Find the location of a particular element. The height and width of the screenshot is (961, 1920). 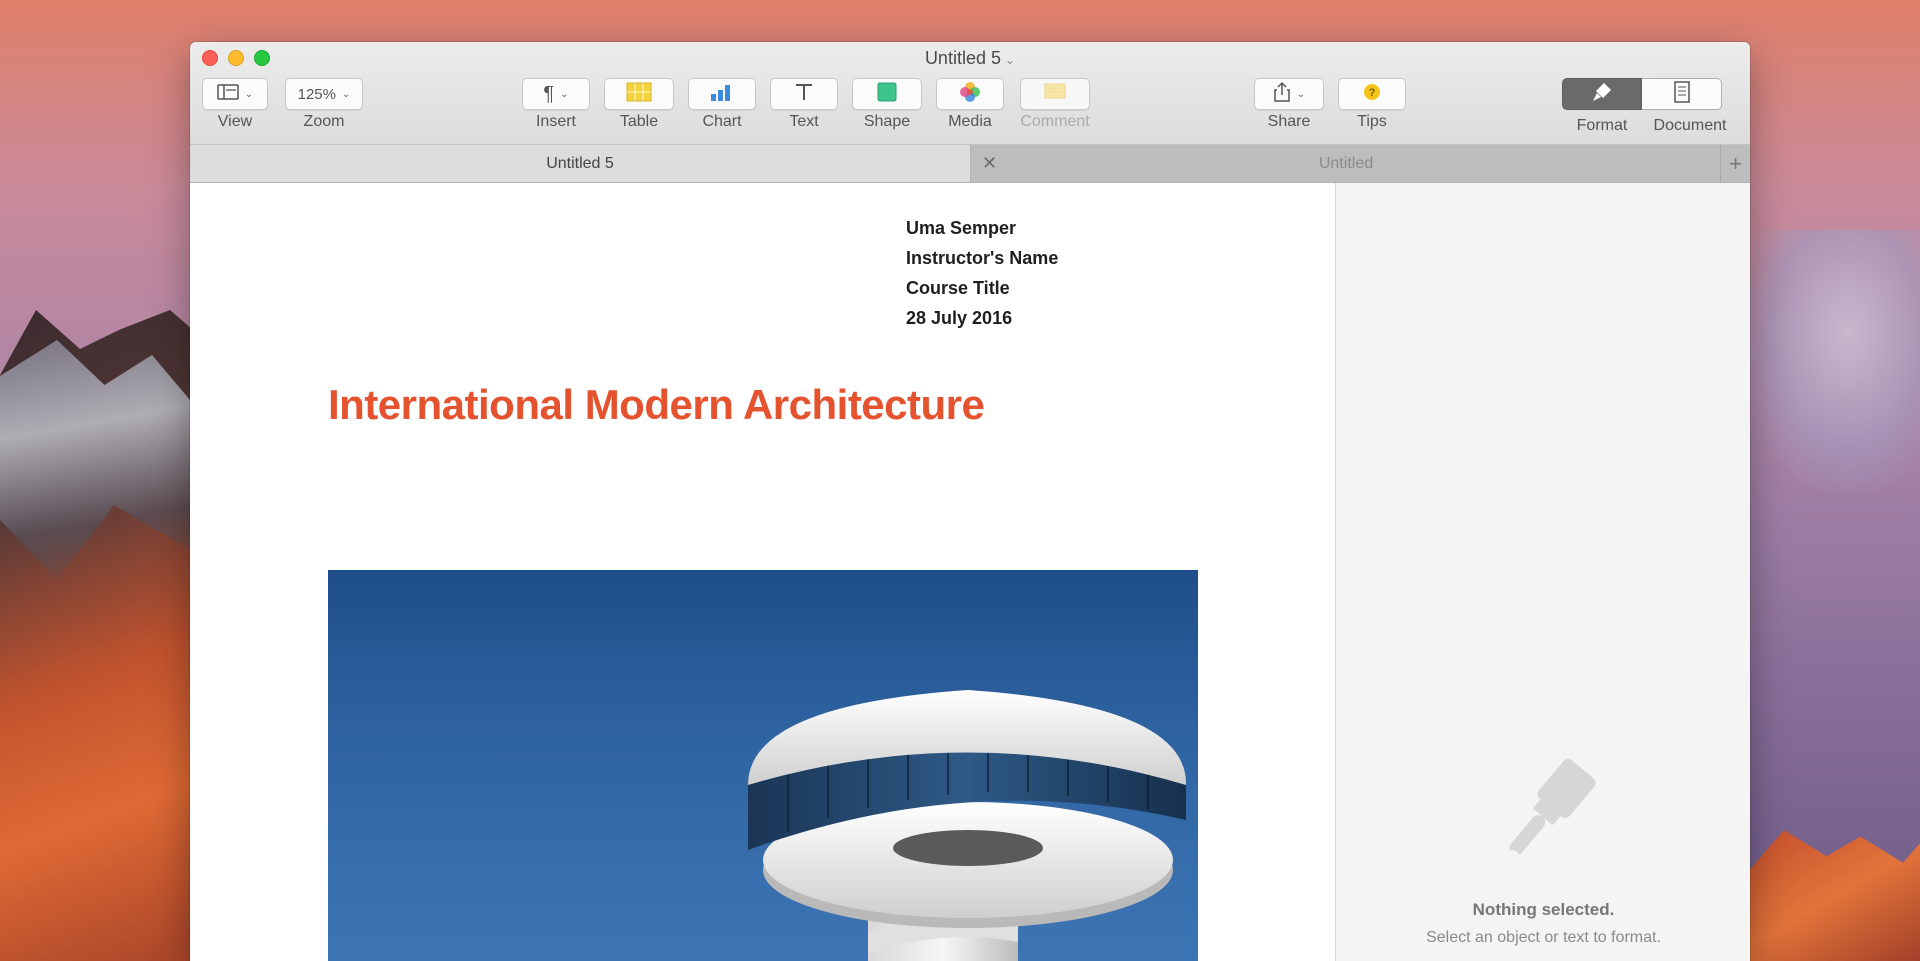

view-label: View is located at coordinates (235, 121).